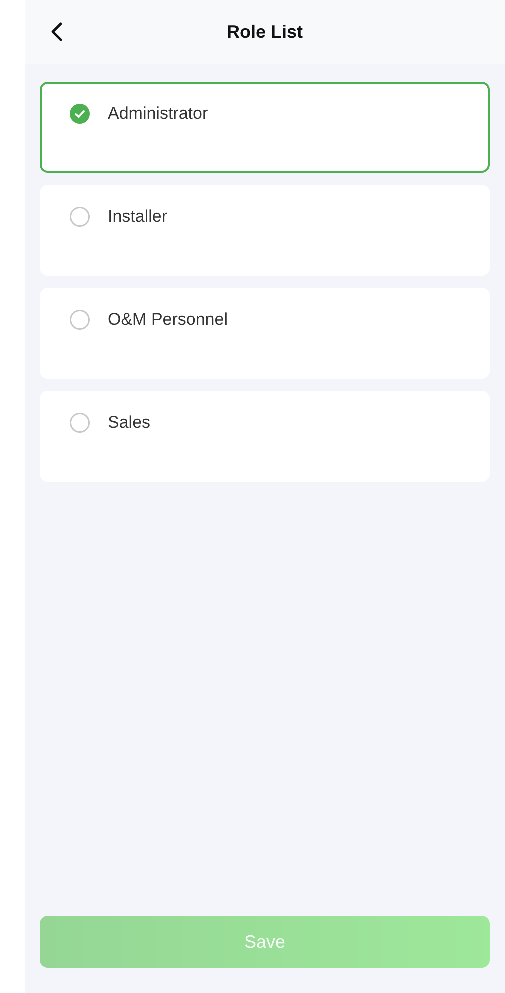  What do you see at coordinates (168, 320) in the screenshot?
I see `role-label: O&M Personnel` at bounding box center [168, 320].